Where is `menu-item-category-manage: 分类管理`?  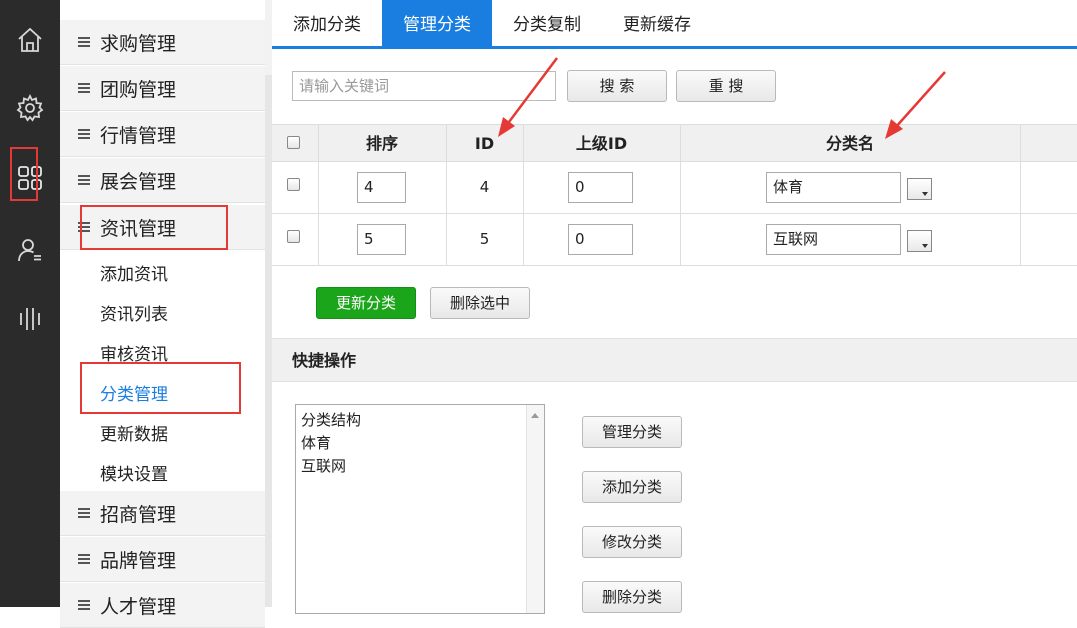 menu-item-category-manage: 分类管理 is located at coordinates (134, 392).